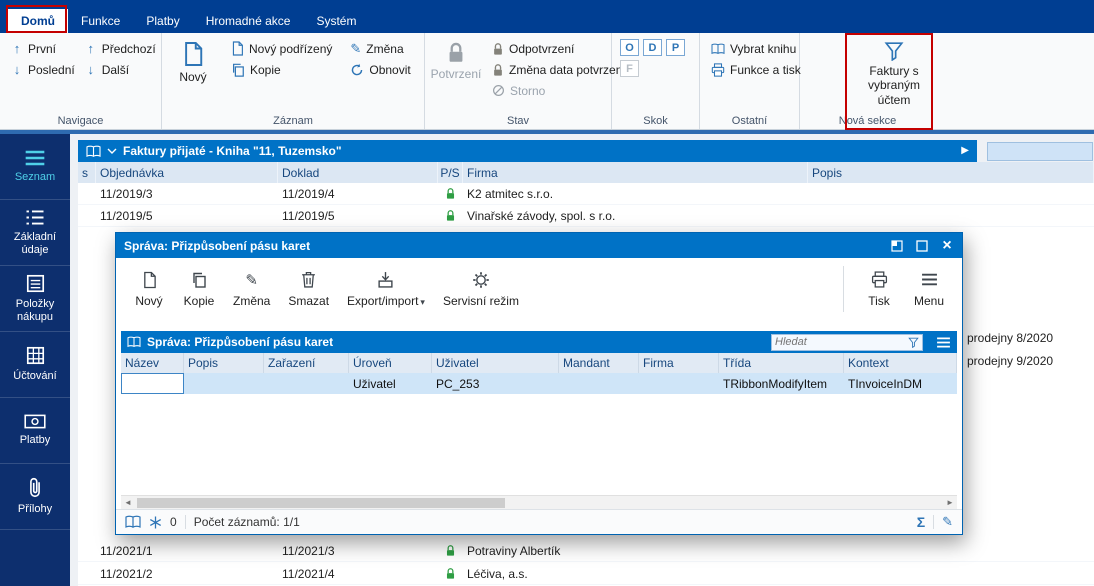  Describe the element at coordinates (679, 383) in the screenshot. I see `cell-firma` at that location.